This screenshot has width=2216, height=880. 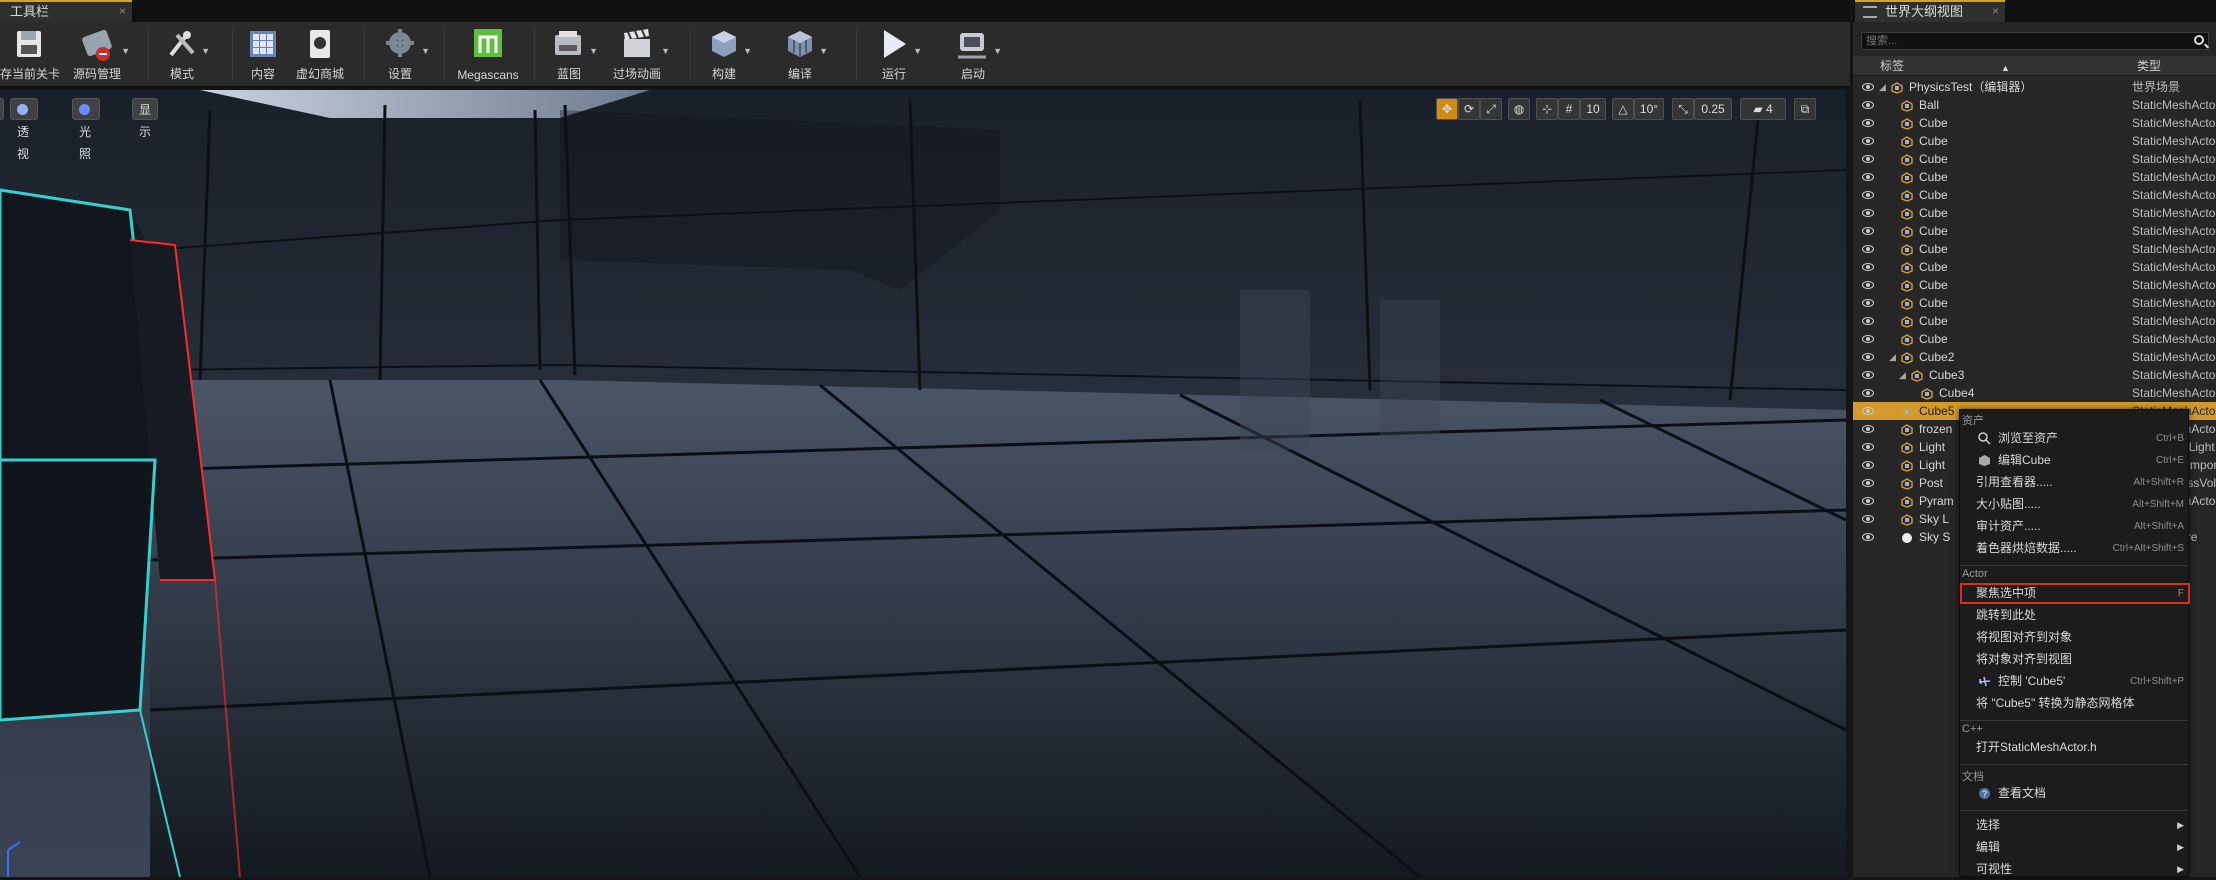 What do you see at coordinates (974, 55) in the screenshot?
I see `launch-button: 启动 ▼` at bounding box center [974, 55].